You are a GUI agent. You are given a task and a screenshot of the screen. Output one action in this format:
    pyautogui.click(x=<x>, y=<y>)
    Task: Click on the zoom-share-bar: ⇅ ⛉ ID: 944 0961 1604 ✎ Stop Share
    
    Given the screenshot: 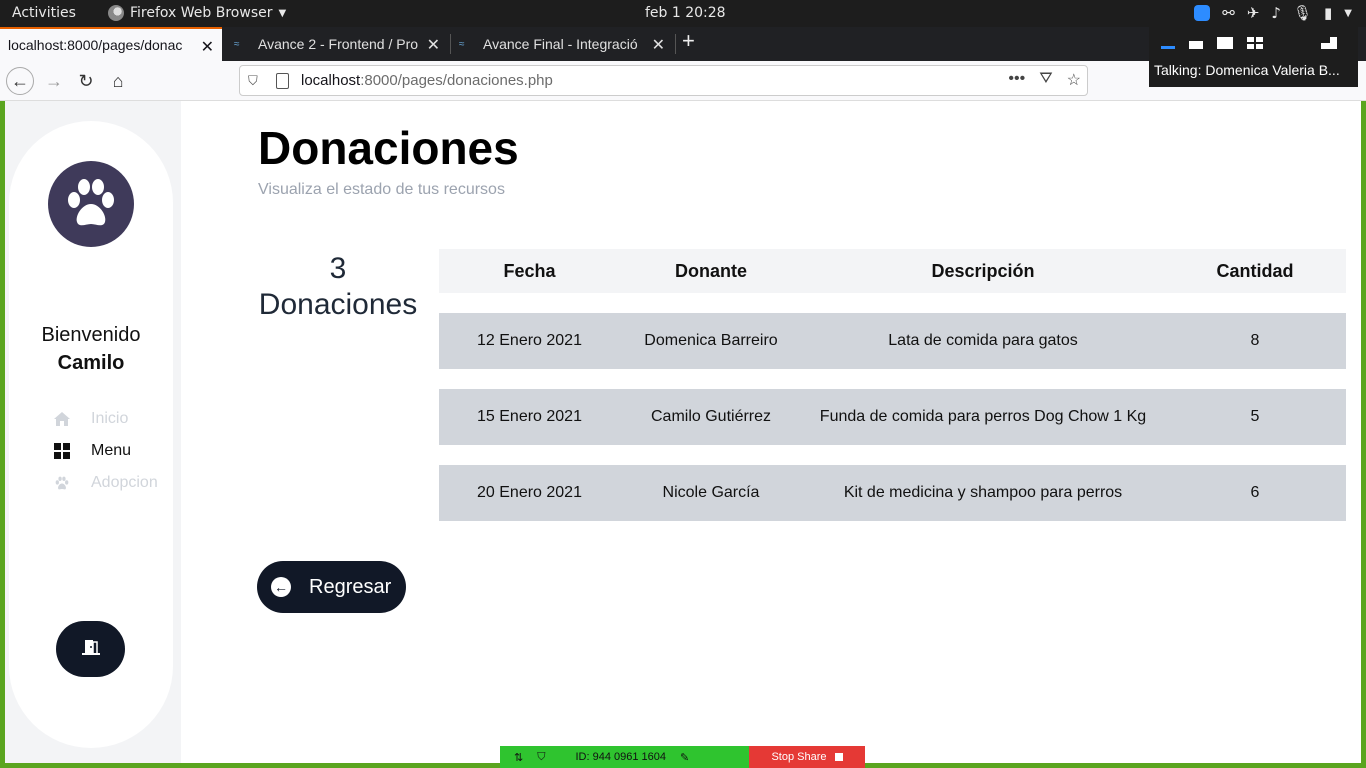 What is the action you would take?
    pyautogui.click(x=682, y=757)
    